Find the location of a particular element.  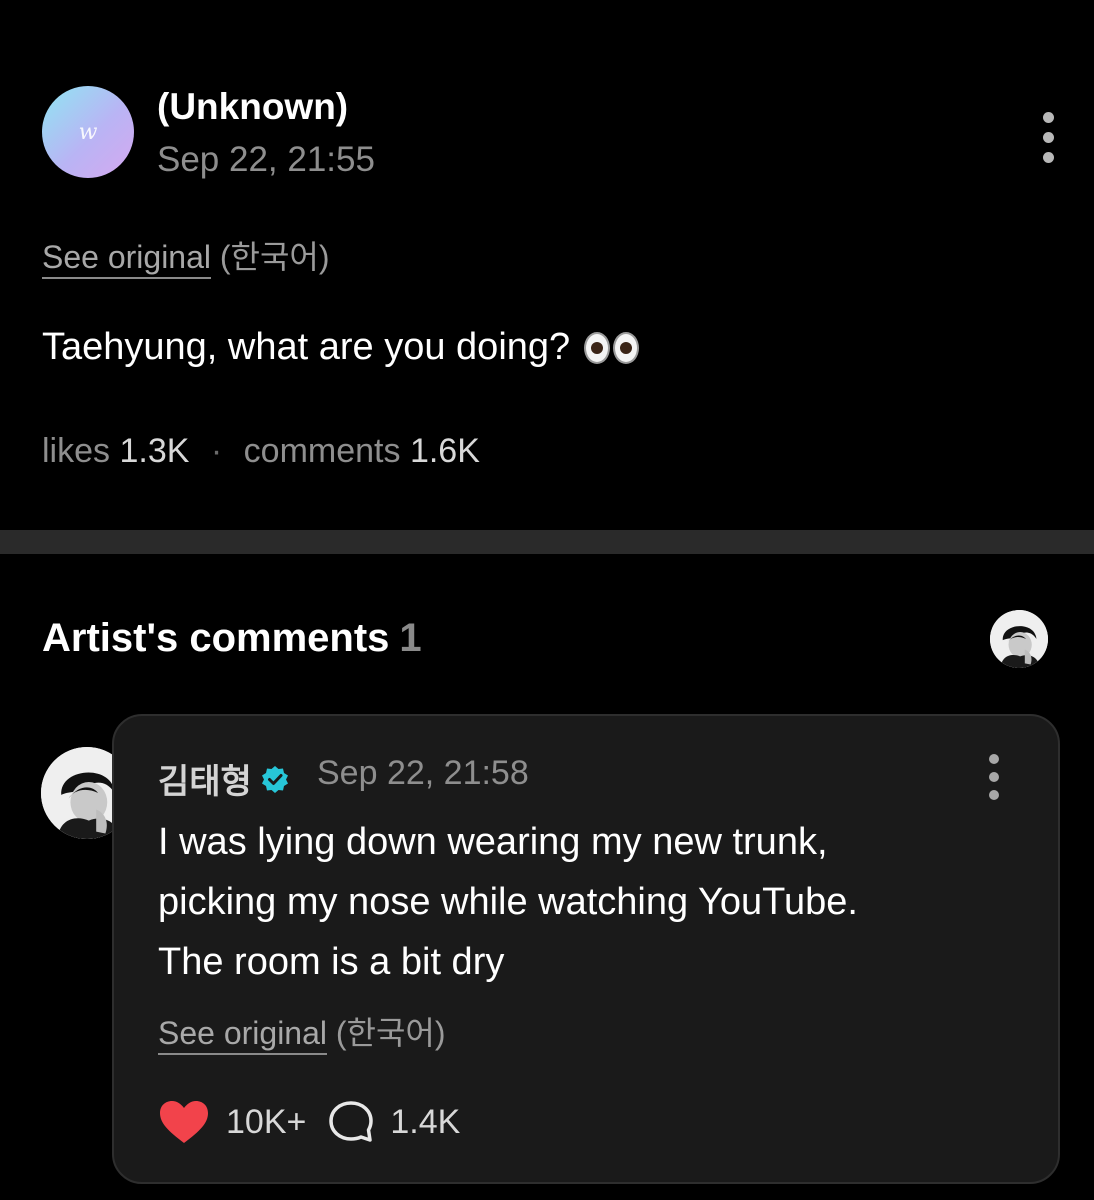

post-body: Taehyung, what are you doing? is located at coordinates (341, 347).